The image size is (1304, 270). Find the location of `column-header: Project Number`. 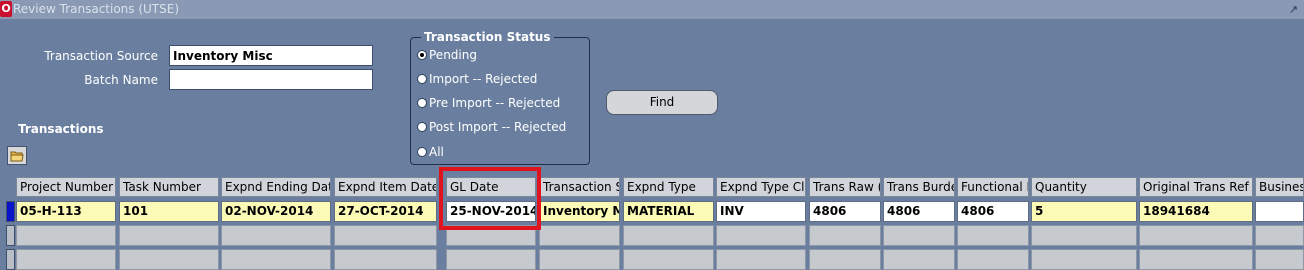

column-header: Project Number is located at coordinates (66, 187).